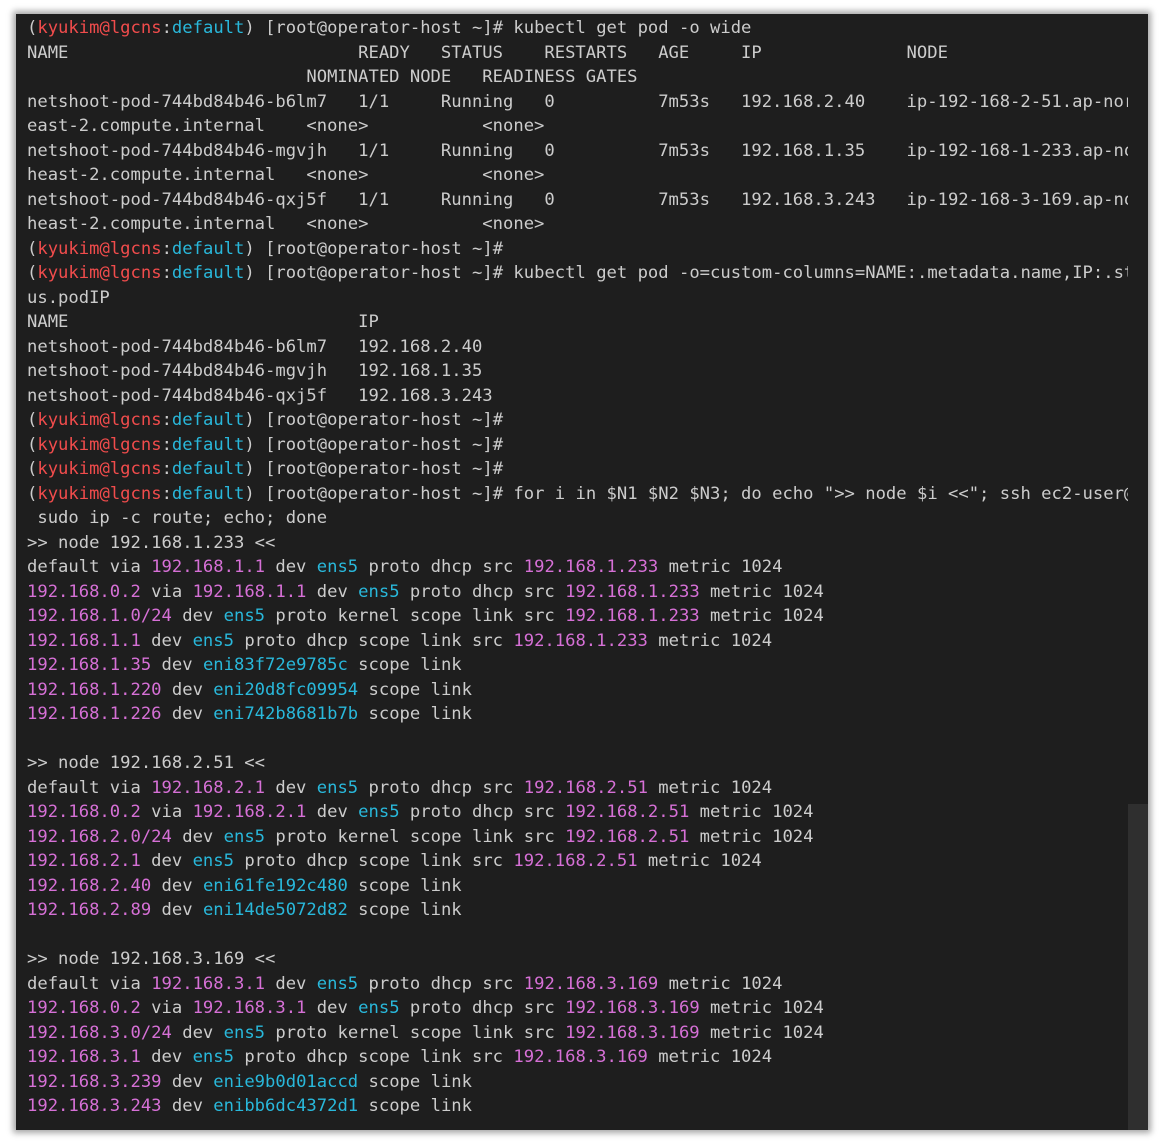 The height and width of the screenshot is (1147, 1166). Describe the element at coordinates (208, 567) in the screenshot. I see `route-gateway: 192.168.1.1` at that location.